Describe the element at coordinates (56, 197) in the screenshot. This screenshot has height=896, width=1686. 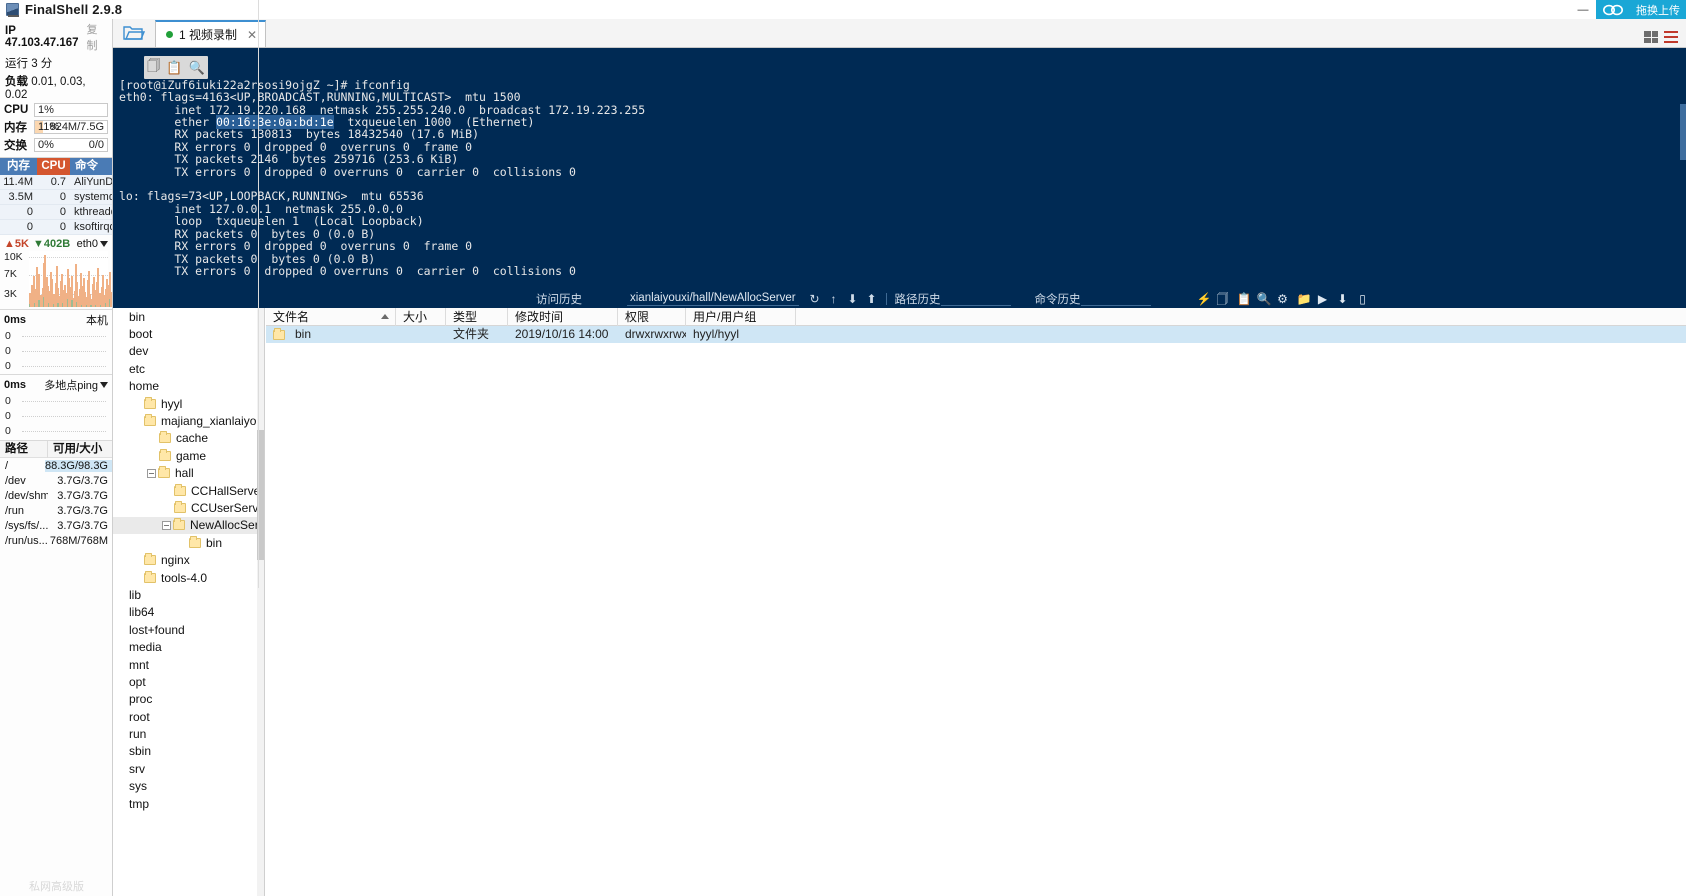
I see `process-row: 3.5M 0 systemd` at that location.